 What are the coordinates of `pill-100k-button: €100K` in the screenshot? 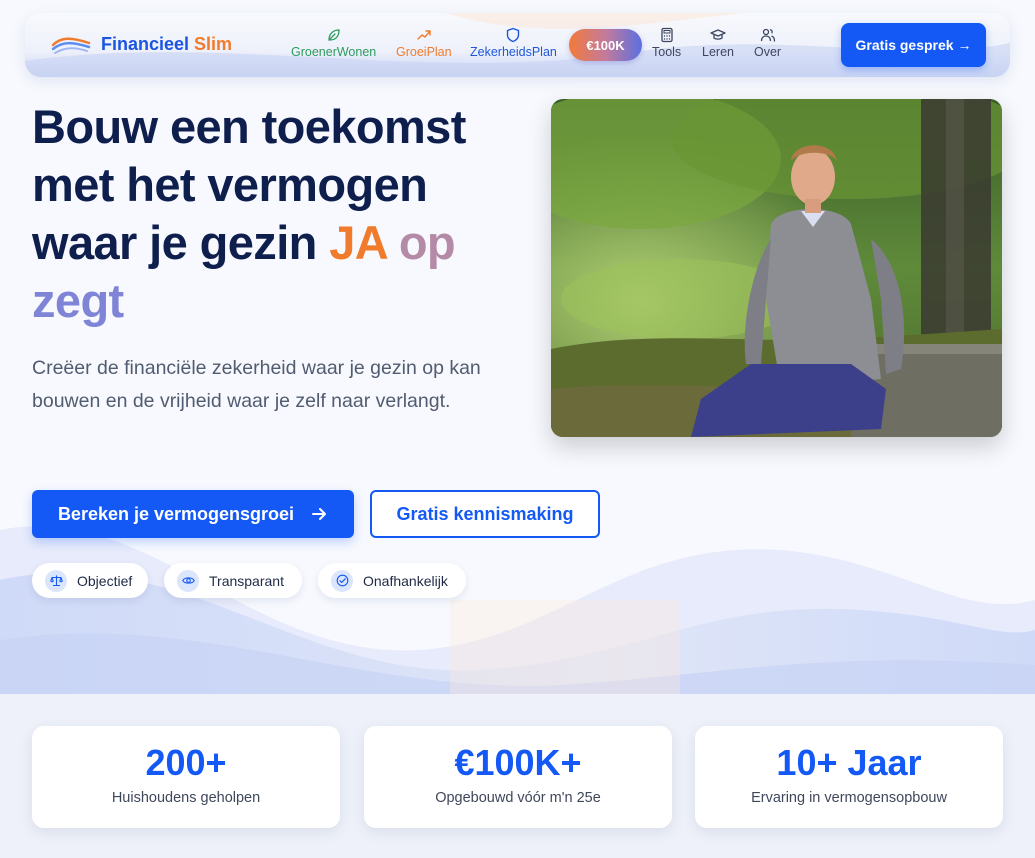 It's located at (605, 45).